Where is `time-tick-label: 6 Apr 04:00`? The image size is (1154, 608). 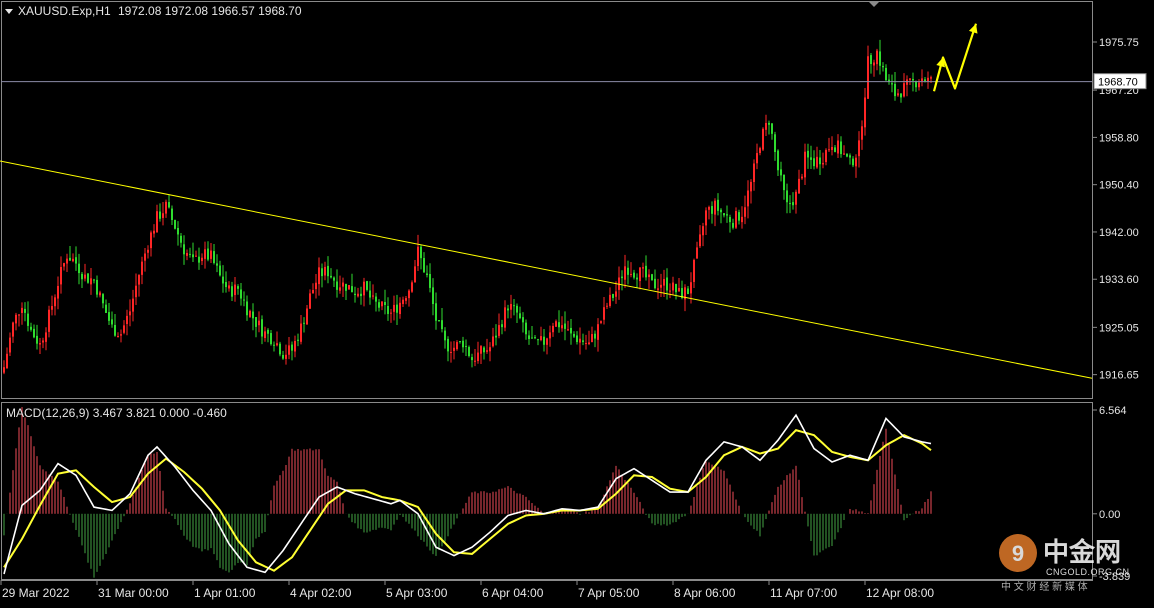 time-tick-label: 6 Apr 04:00 is located at coordinates (513, 593).